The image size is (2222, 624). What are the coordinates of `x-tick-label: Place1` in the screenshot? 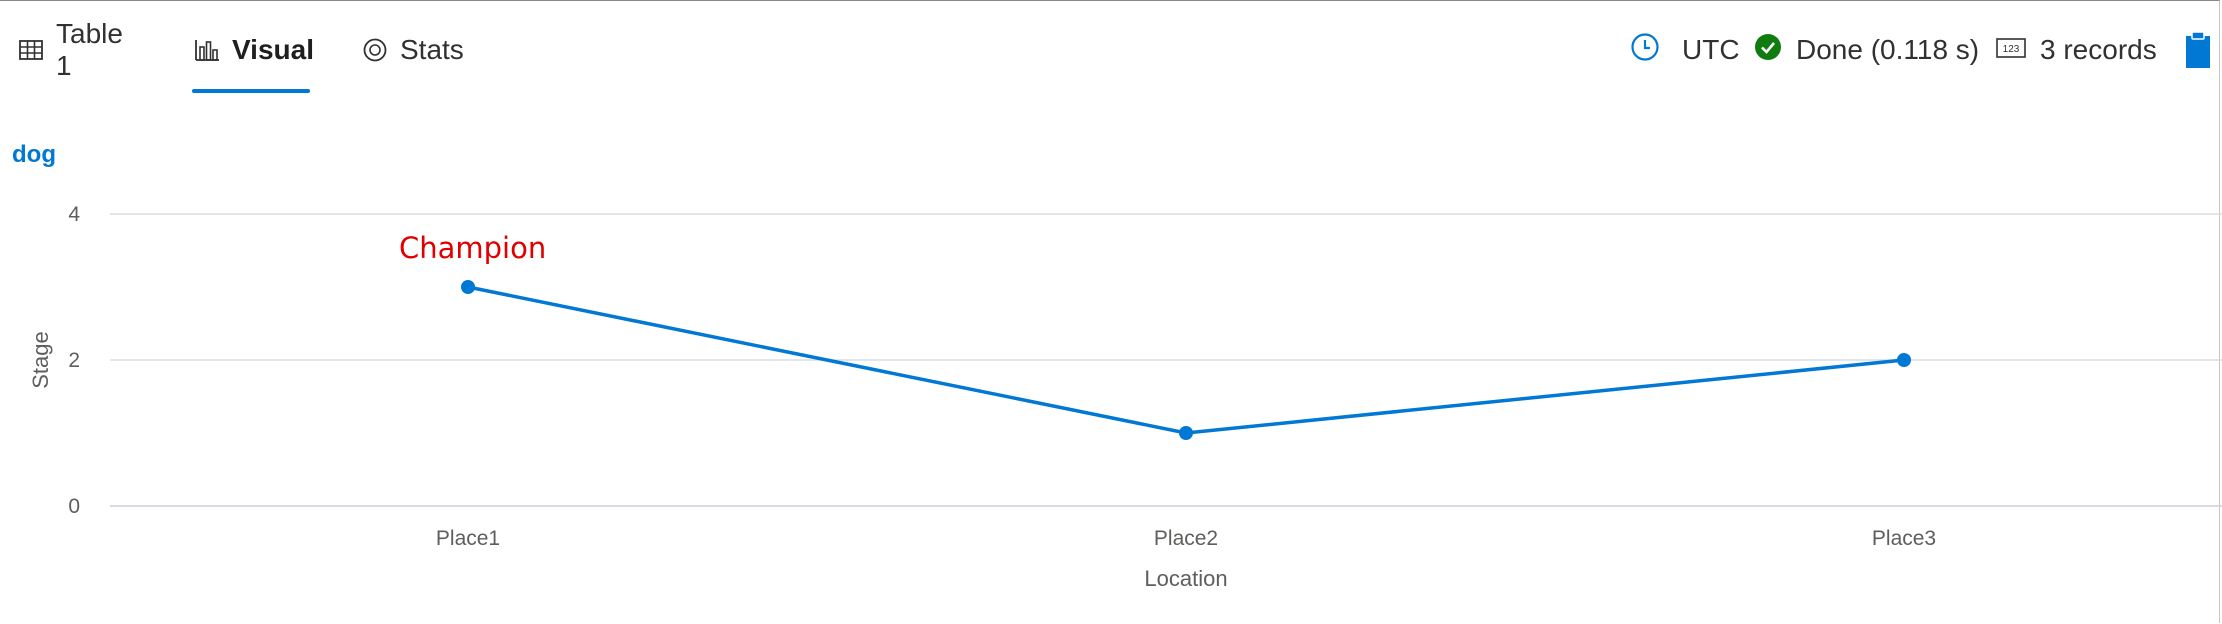 It's located at (468, 538).